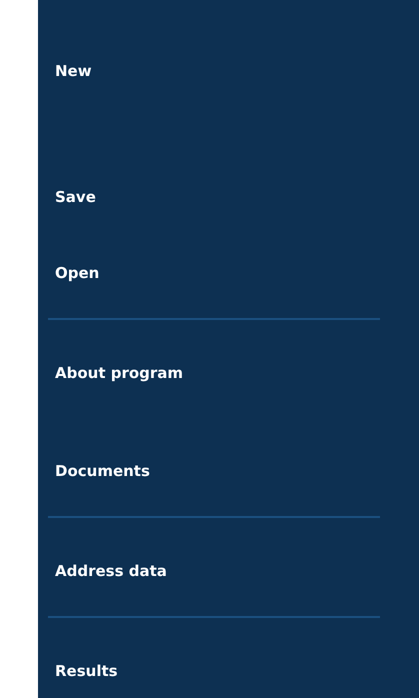 This screenshot has height=698, width=419. I want to click on menu-item: About program, so click(119, 373).